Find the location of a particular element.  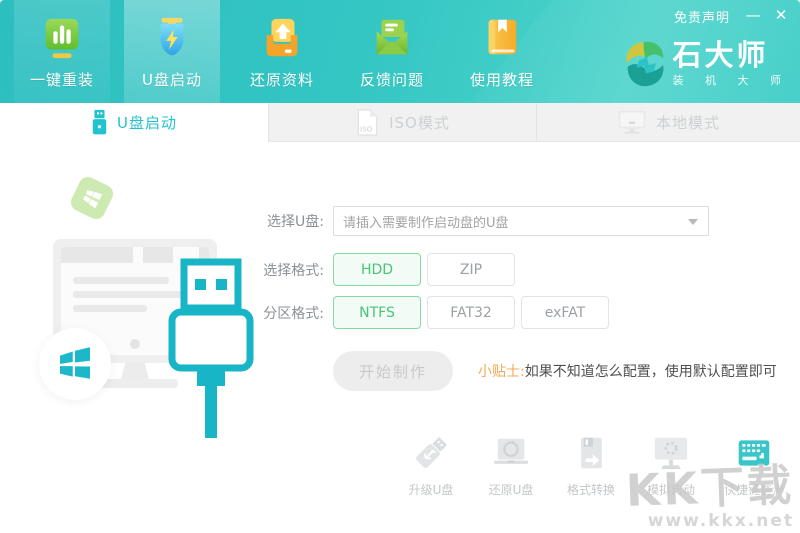

brand-mark-icon is located at coordinates (644, 64).